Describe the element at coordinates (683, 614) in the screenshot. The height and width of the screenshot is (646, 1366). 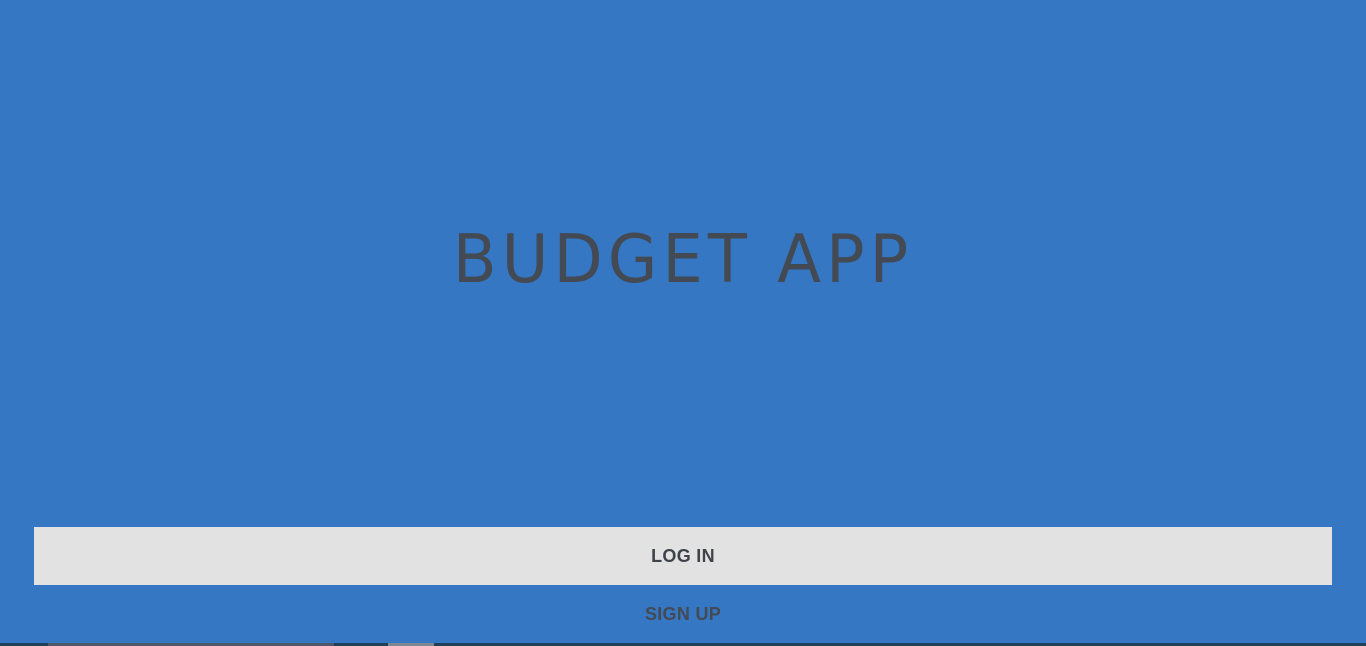
I see `signup-link: SIGN UP` at that location.